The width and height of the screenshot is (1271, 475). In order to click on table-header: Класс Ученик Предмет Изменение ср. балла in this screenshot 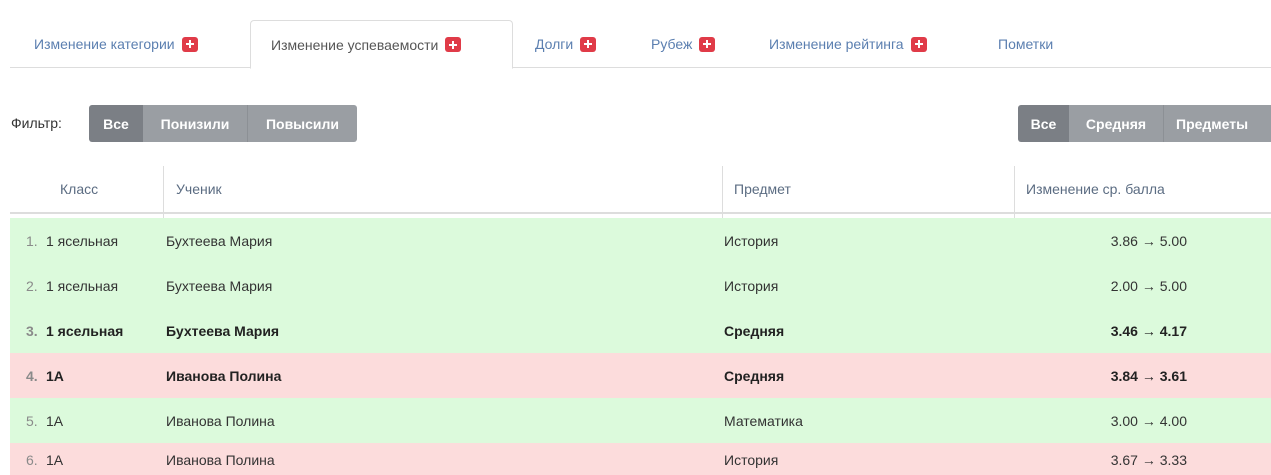, I will do `click(640, 190)`.